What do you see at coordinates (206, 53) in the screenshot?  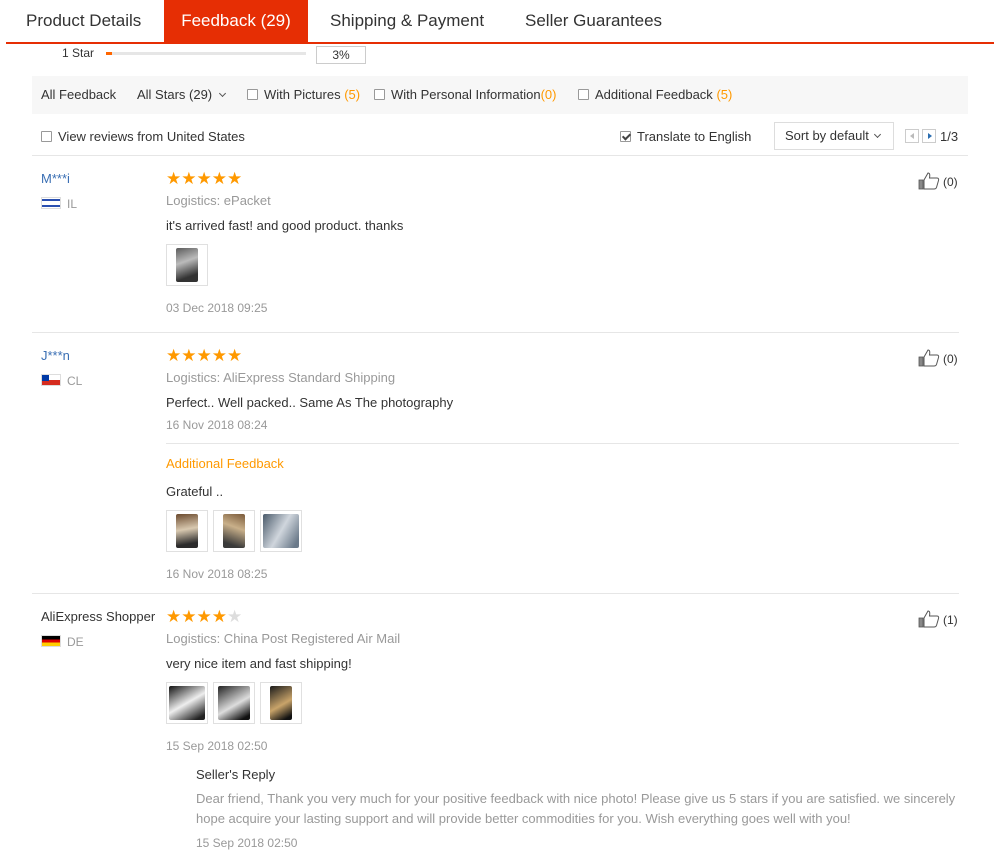 I see `rating-bar` at bounding box center [206, 53].